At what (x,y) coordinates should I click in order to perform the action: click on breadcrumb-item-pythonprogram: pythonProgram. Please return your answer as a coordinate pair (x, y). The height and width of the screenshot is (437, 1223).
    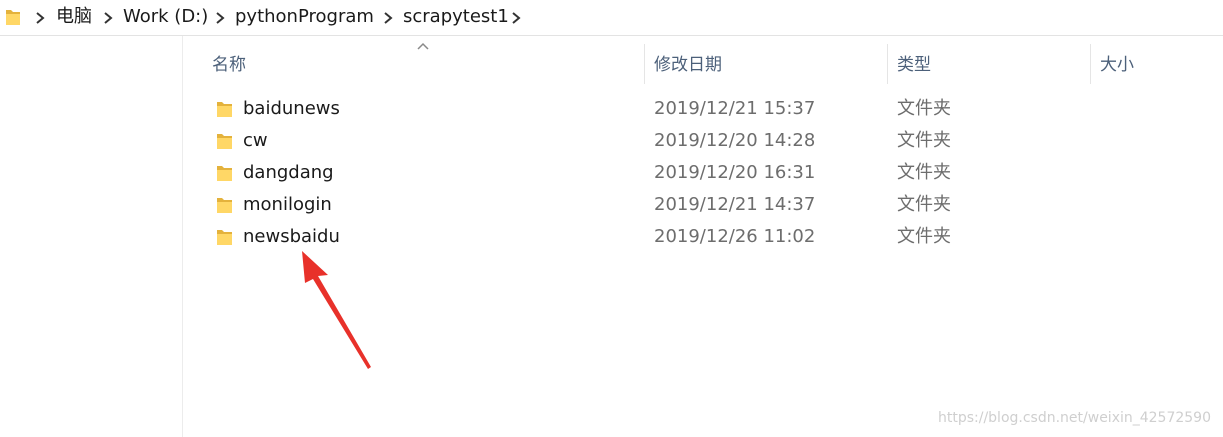
    Looking at the image, I should click on (304, 17).